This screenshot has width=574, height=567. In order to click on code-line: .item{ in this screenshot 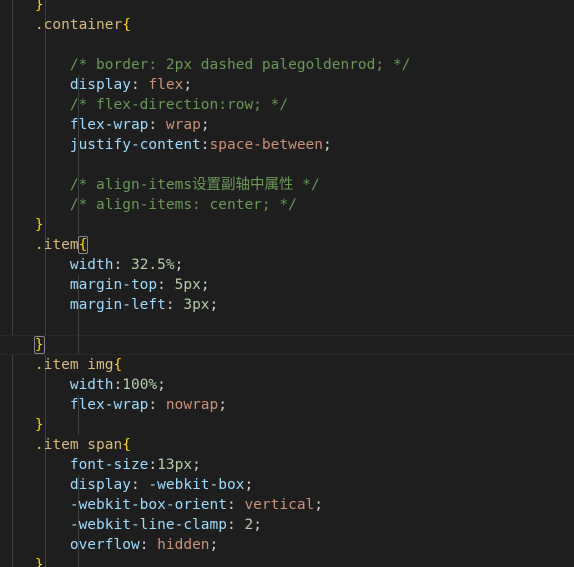, I will do `click(287, 245)`.